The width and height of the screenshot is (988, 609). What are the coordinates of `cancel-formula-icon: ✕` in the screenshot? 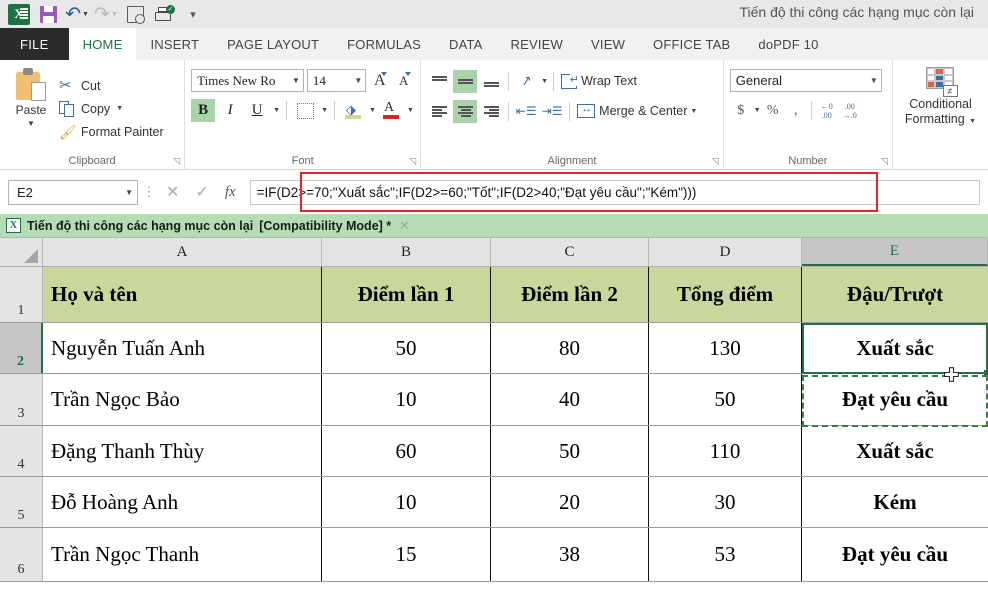 It's located at (172, 192).